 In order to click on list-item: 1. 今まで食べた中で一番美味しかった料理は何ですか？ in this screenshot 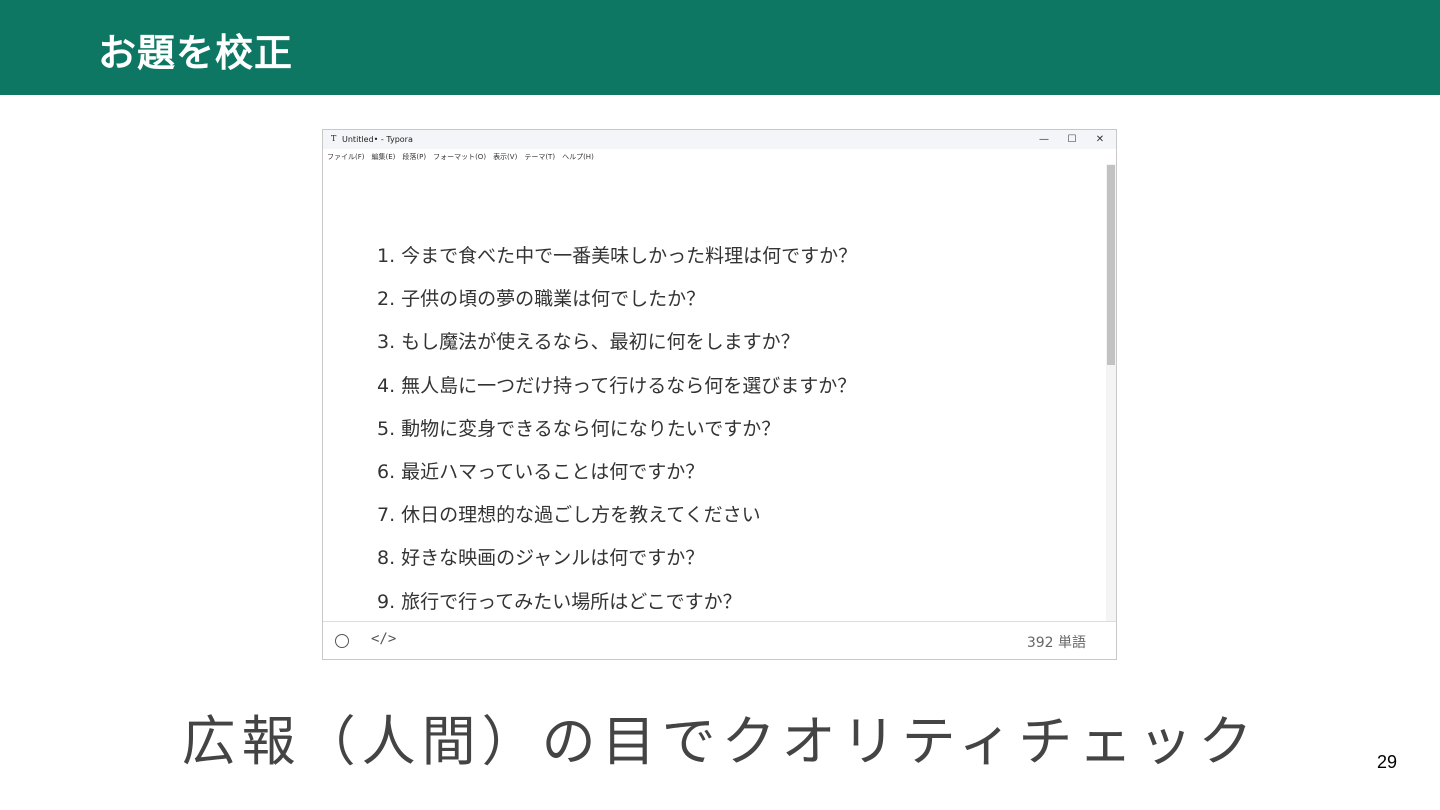, I will do `click(617, 262)`.